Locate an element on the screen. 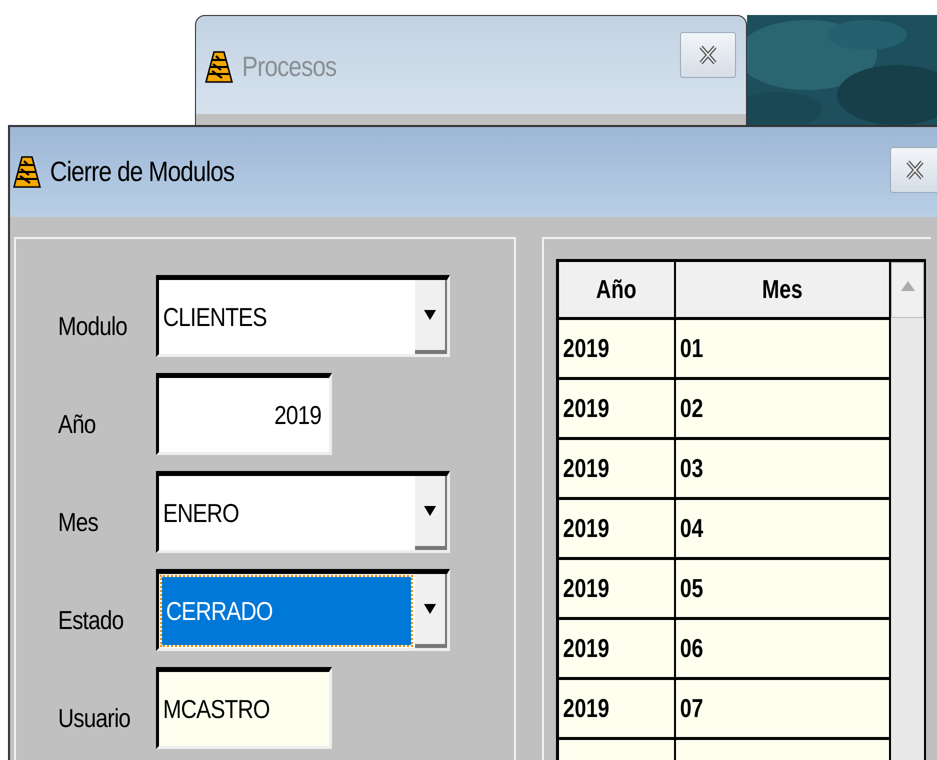 This screenshot has height=760, width=937. window-title: Procesos is located at coordinates (289, 67).